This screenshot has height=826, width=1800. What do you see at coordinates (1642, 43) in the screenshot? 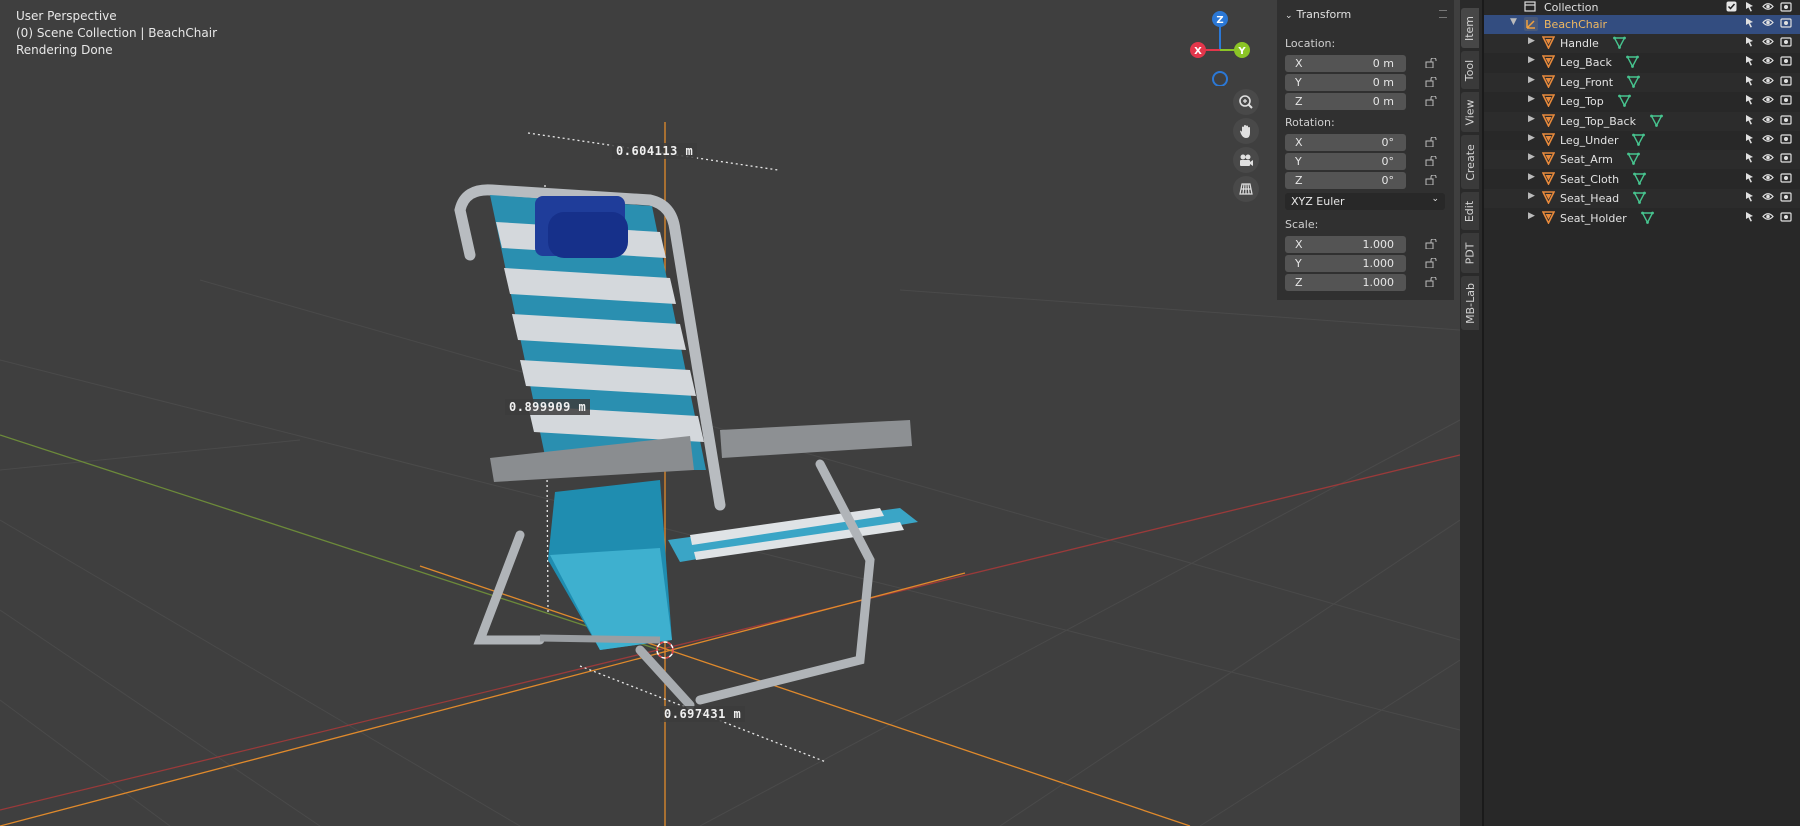
I see `outliner-child-row: ▶ Handle` at bounding box center [1642, 43].